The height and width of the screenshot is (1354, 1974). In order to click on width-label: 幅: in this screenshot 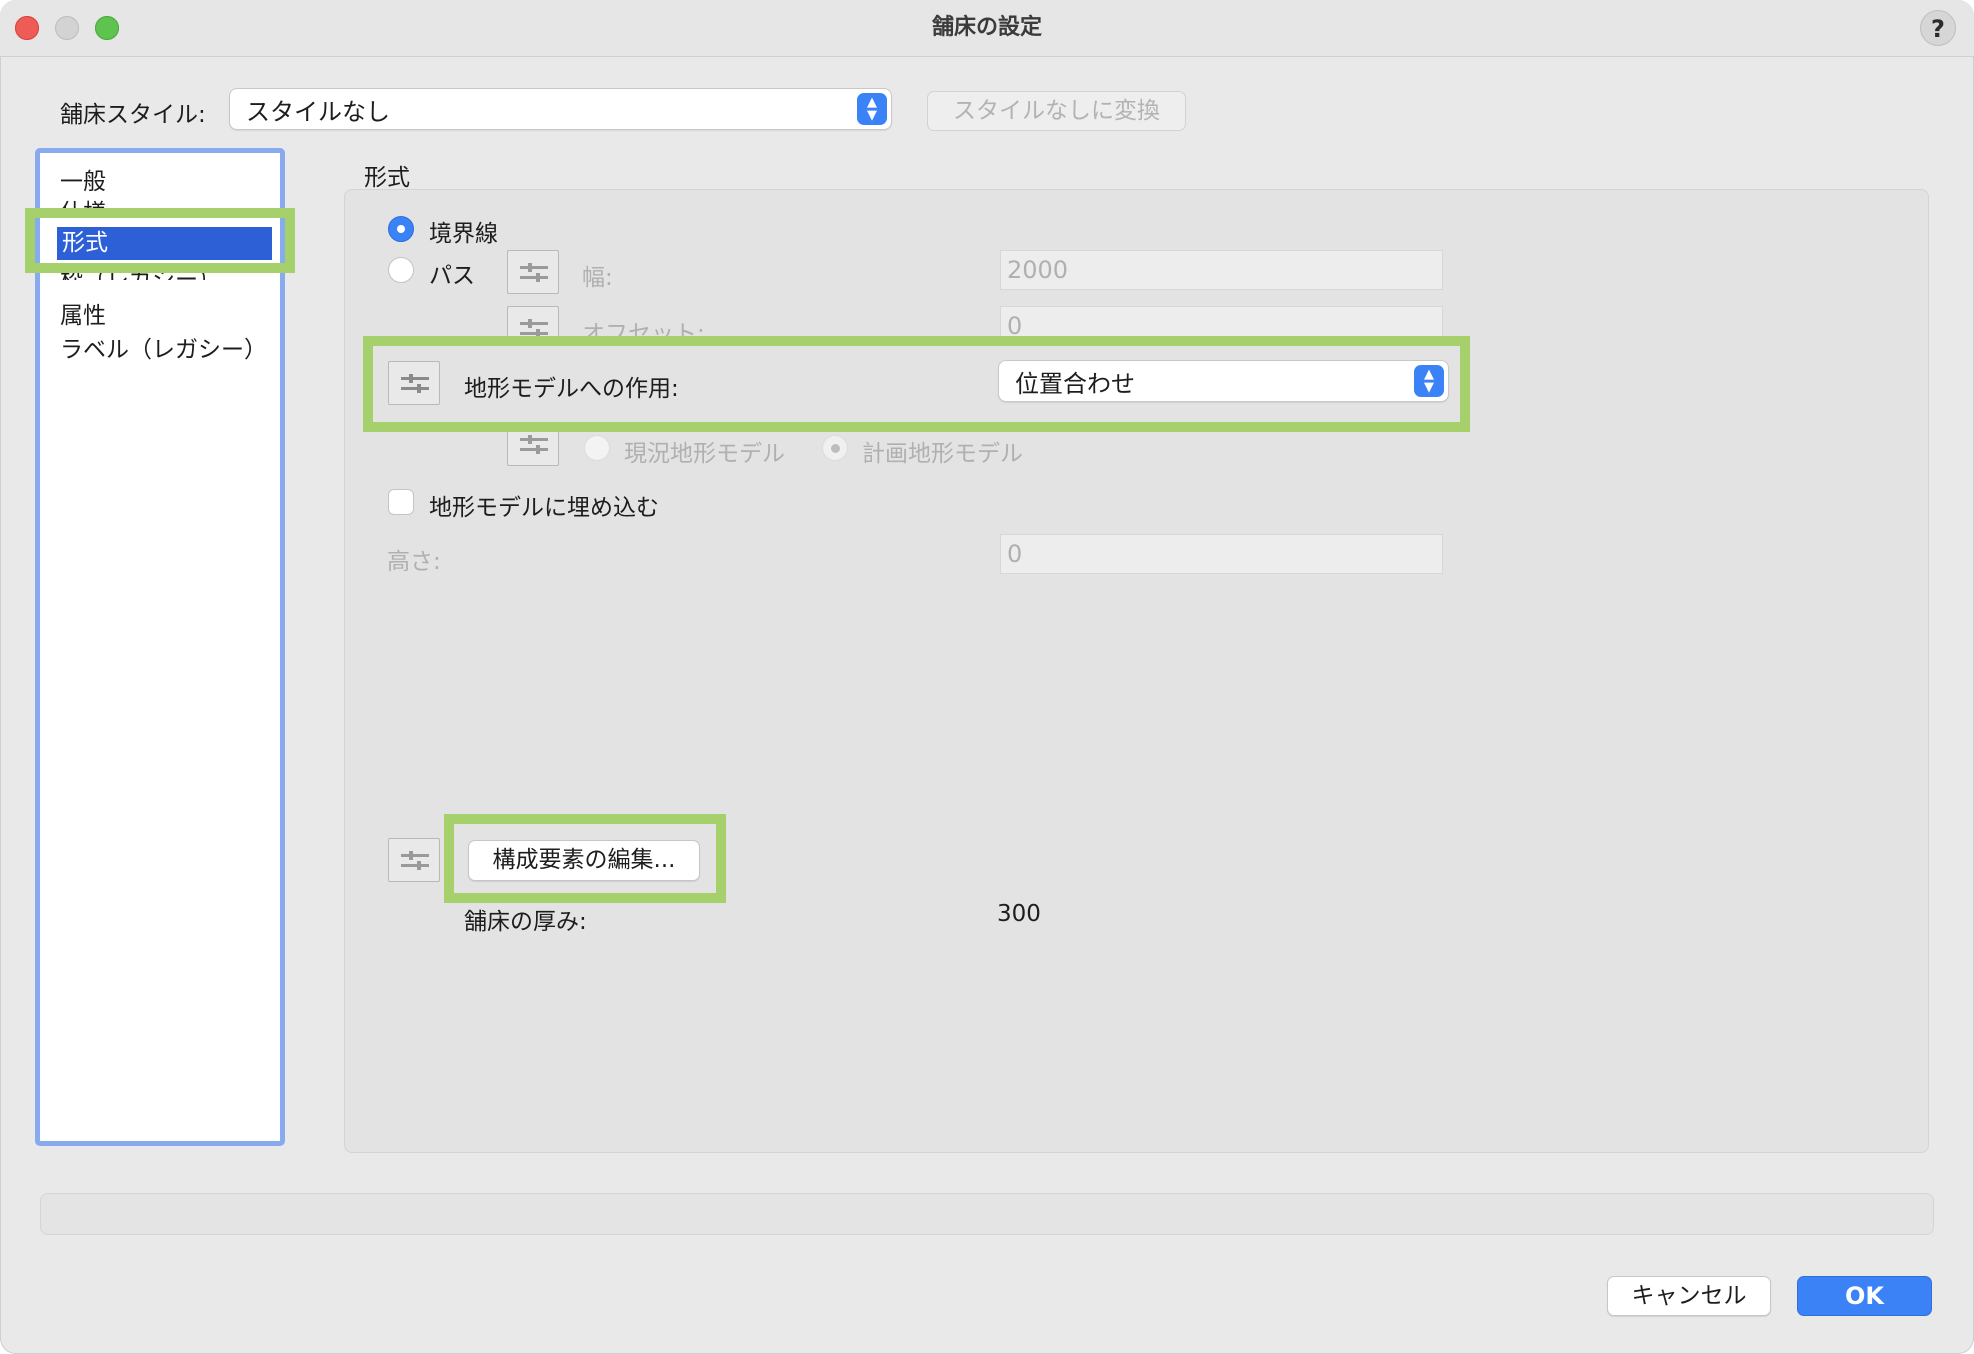, I will do `click(597, 278)`.